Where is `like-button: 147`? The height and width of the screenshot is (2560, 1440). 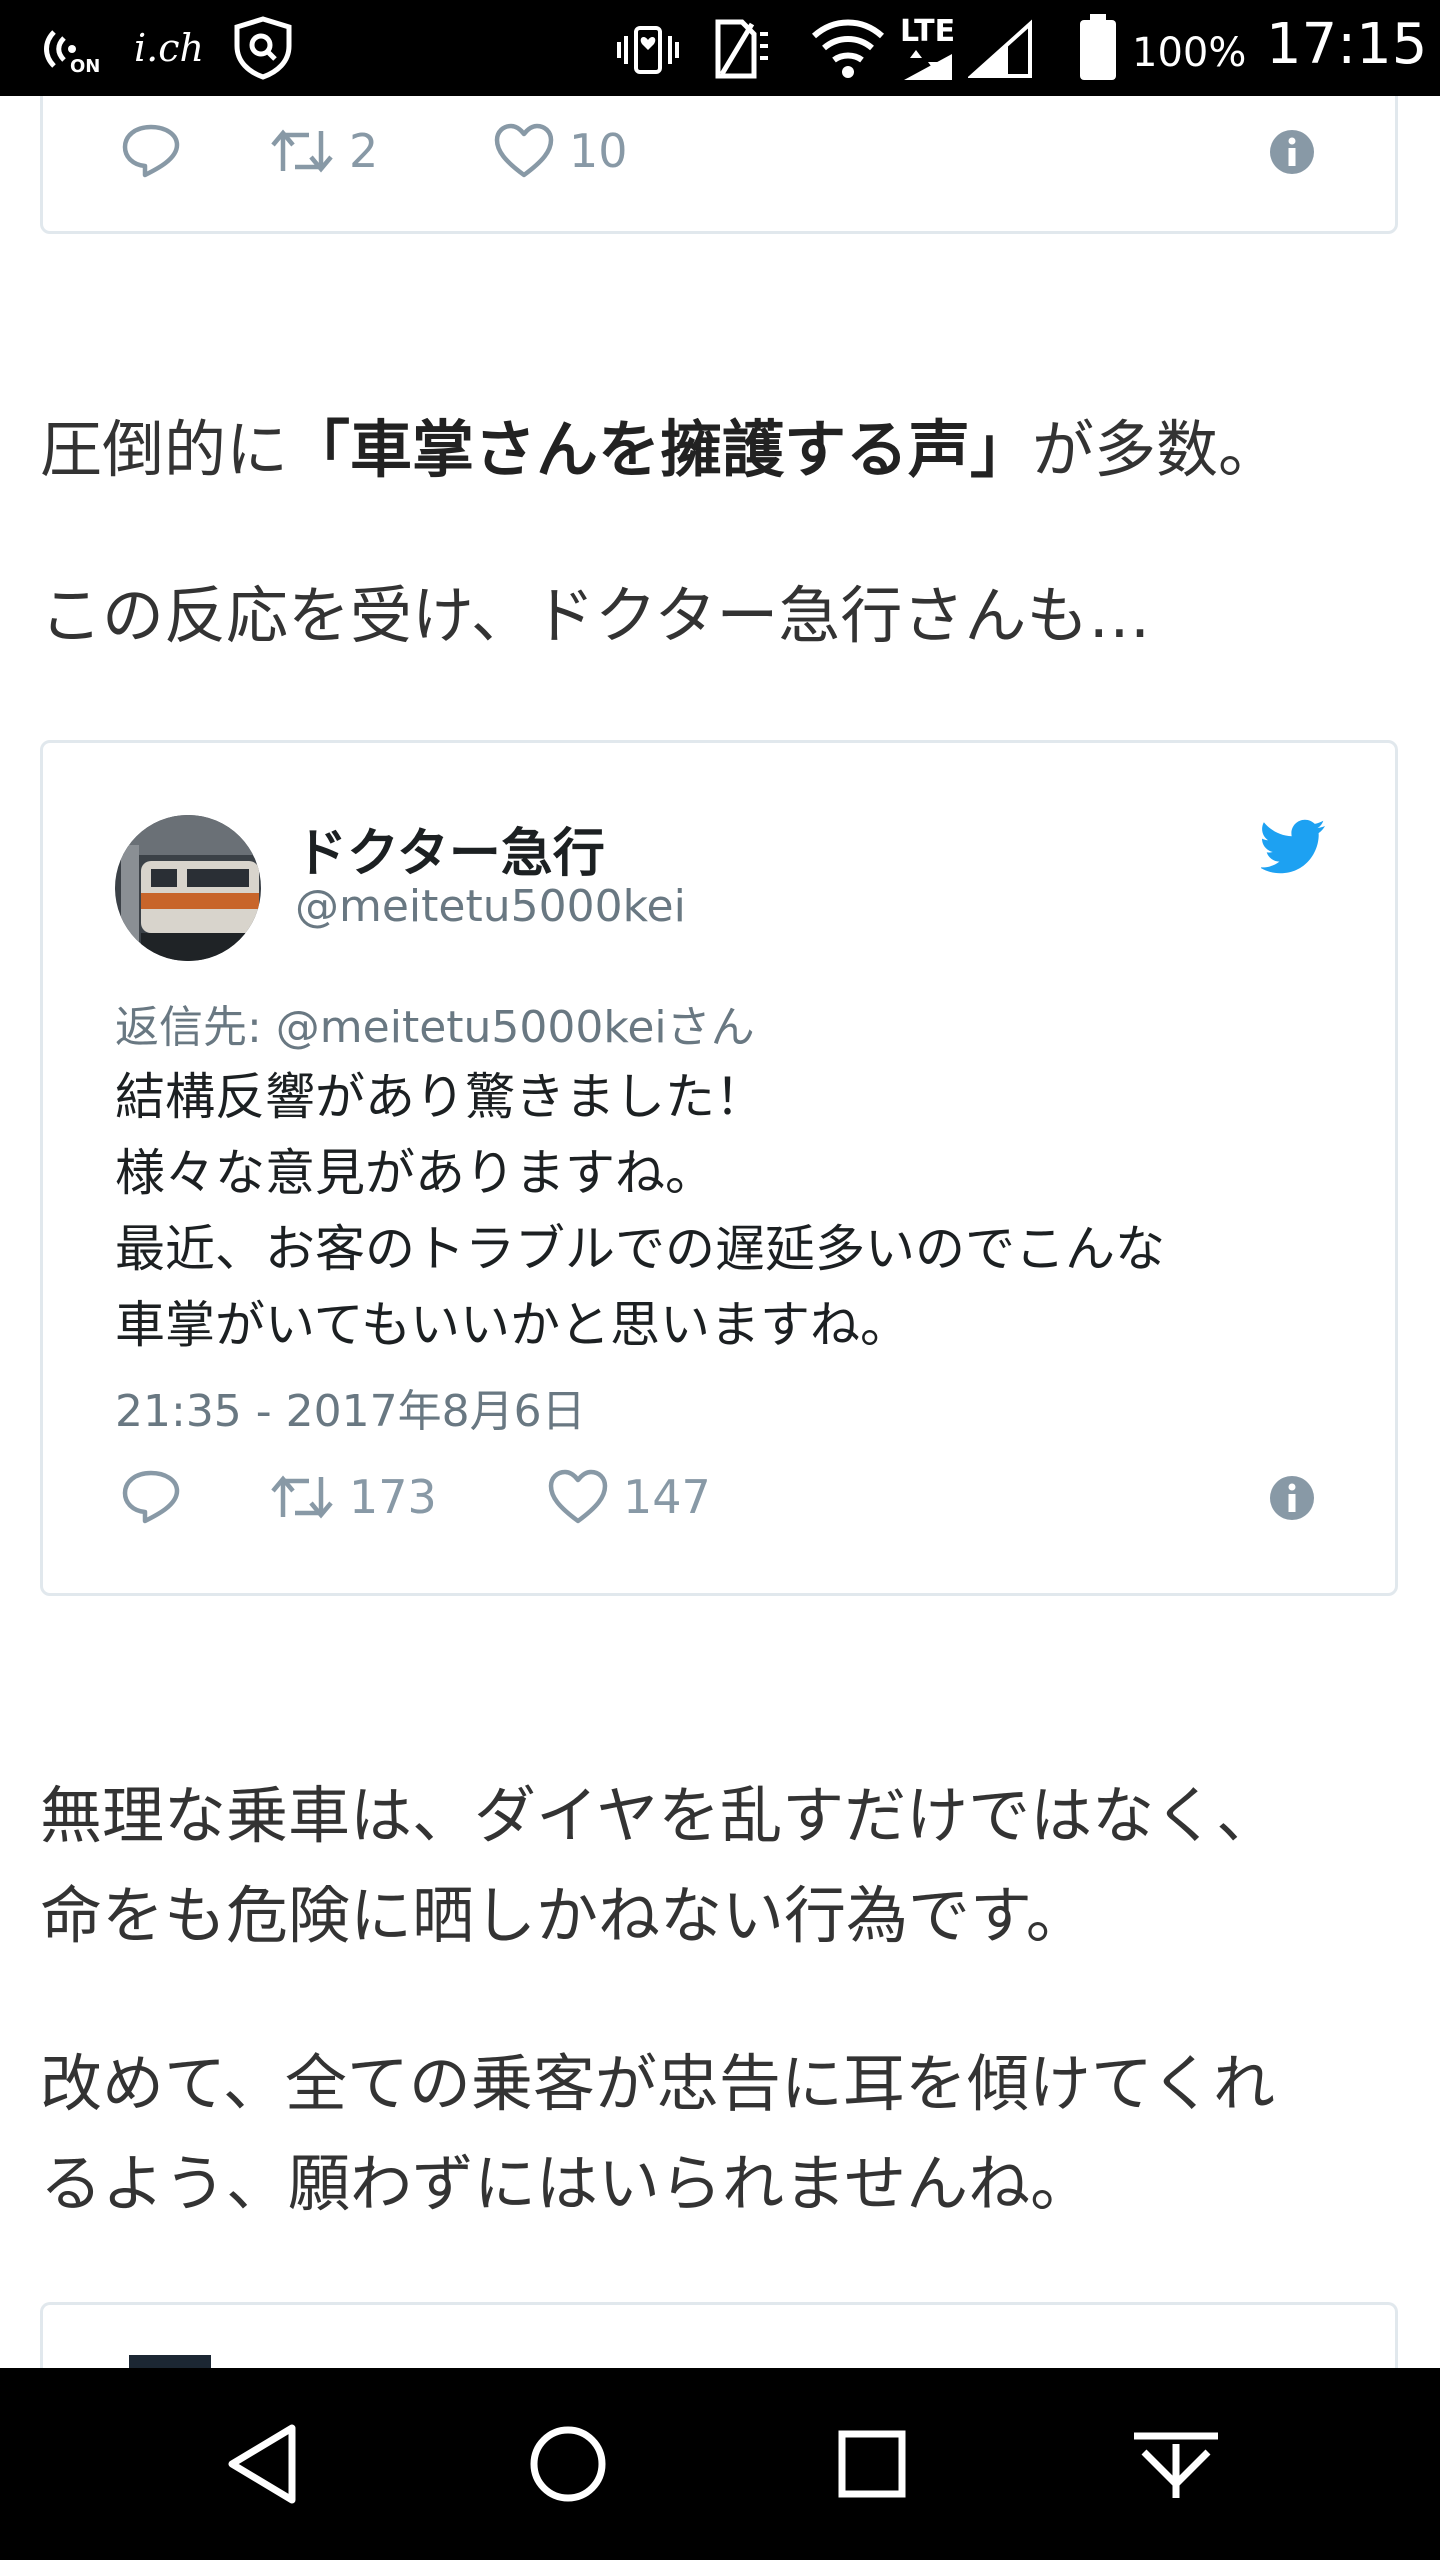 like-button: 147 is located at coordinates (629, 1497).